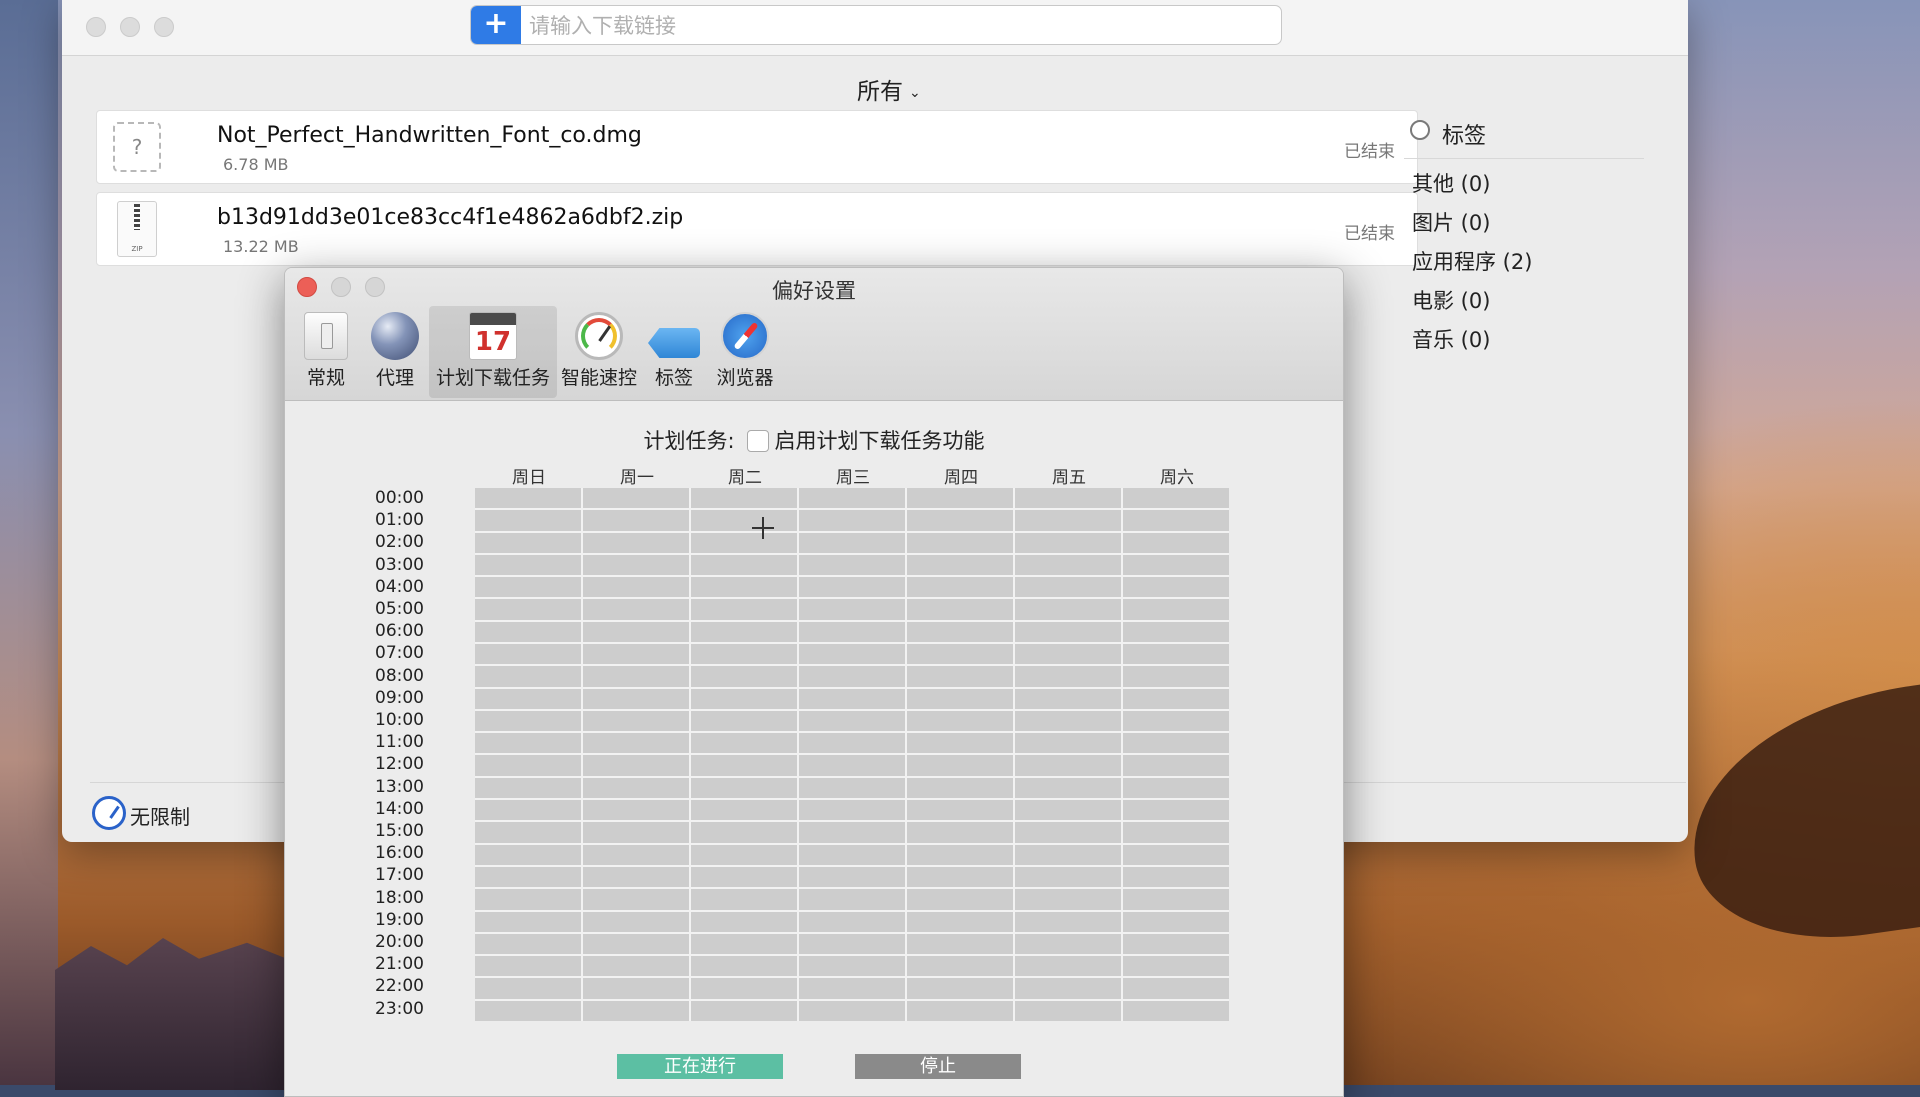  What do you see at coordinates (1472, 261) in the screenshot?
I see `tag-item-apps: 应用程序 (2)` at bounding box center [1472, 261].